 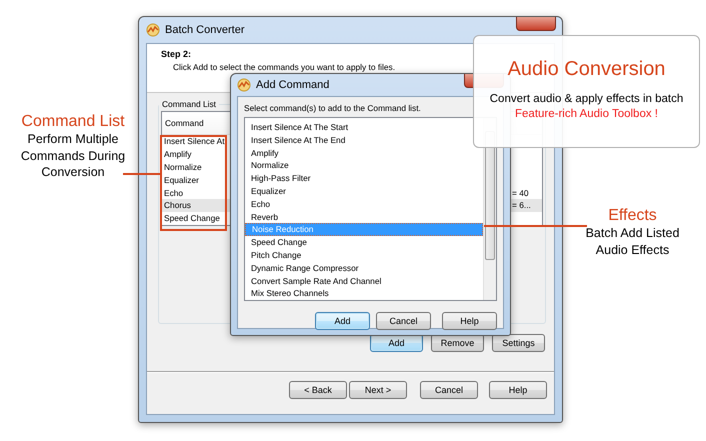 I want to click on command-item: Pitch Change, so click(x=364, y=255).